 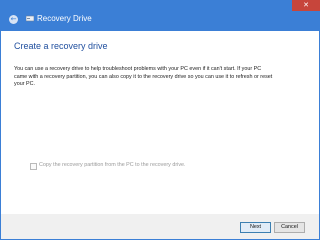 I want to click on cancel-button: Cancel, so click(x=289, y=227).